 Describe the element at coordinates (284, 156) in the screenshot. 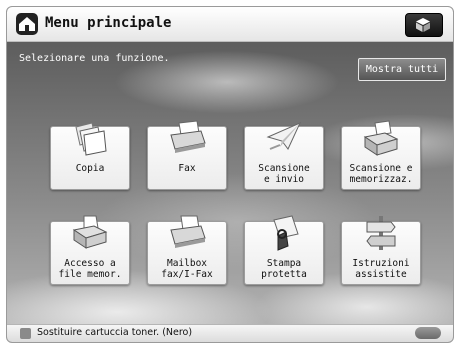

I see `scan-send-button: Scansione e invio` at that location.